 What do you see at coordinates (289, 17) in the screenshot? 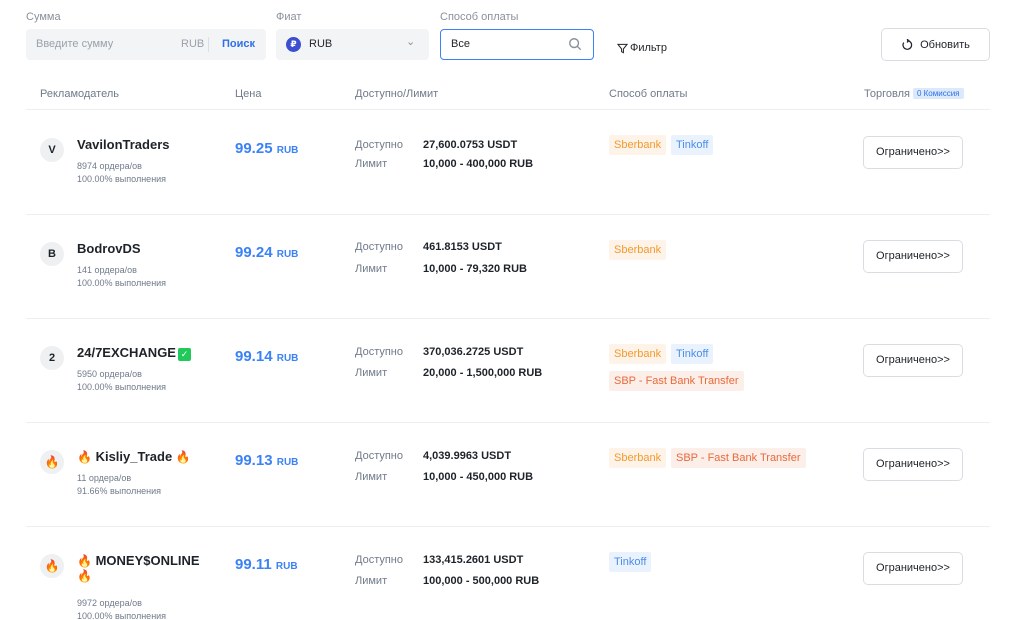
I see `fiat-label: Фиат` at bounding box center [289, 17].